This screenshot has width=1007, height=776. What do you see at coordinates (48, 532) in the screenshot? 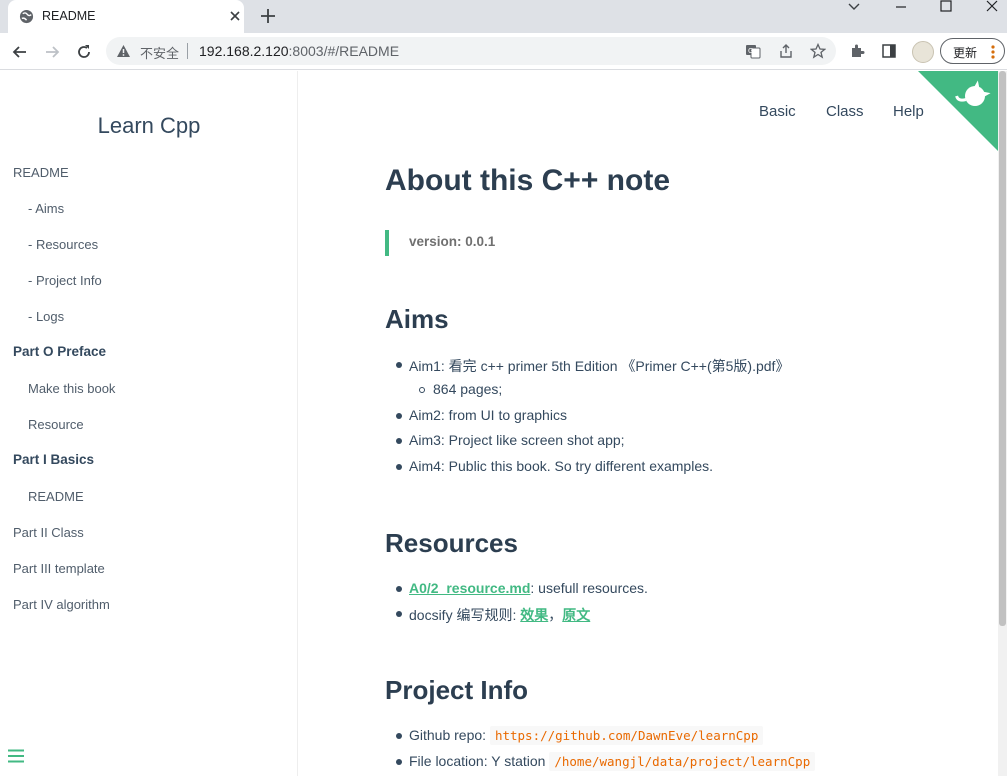
I see `sidebar-item-part-ii-class: Part II Class` at bounding box center [48, 532].